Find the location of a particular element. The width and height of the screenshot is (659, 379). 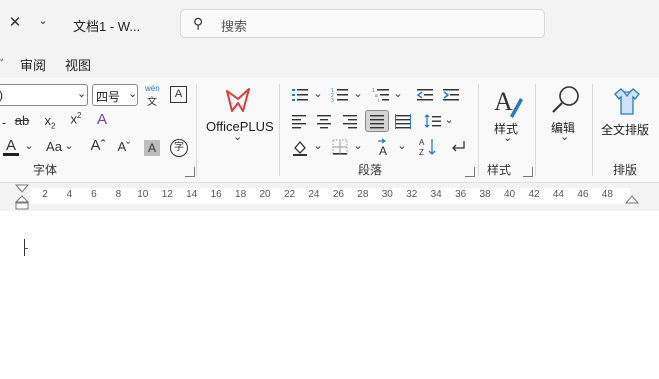

increase-indent-icon is located at coordinates (451, 95).